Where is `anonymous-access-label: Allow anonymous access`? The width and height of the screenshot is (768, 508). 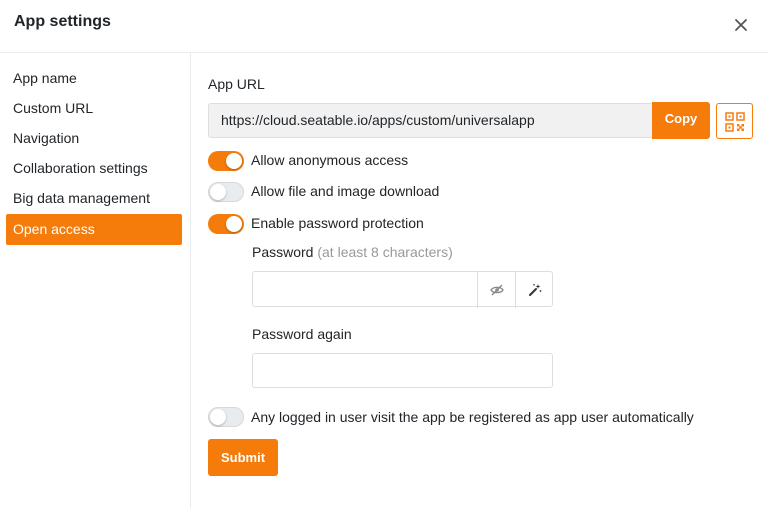
anonymous-access-label: Allow anonymous access is located at coordinates (330, 160).